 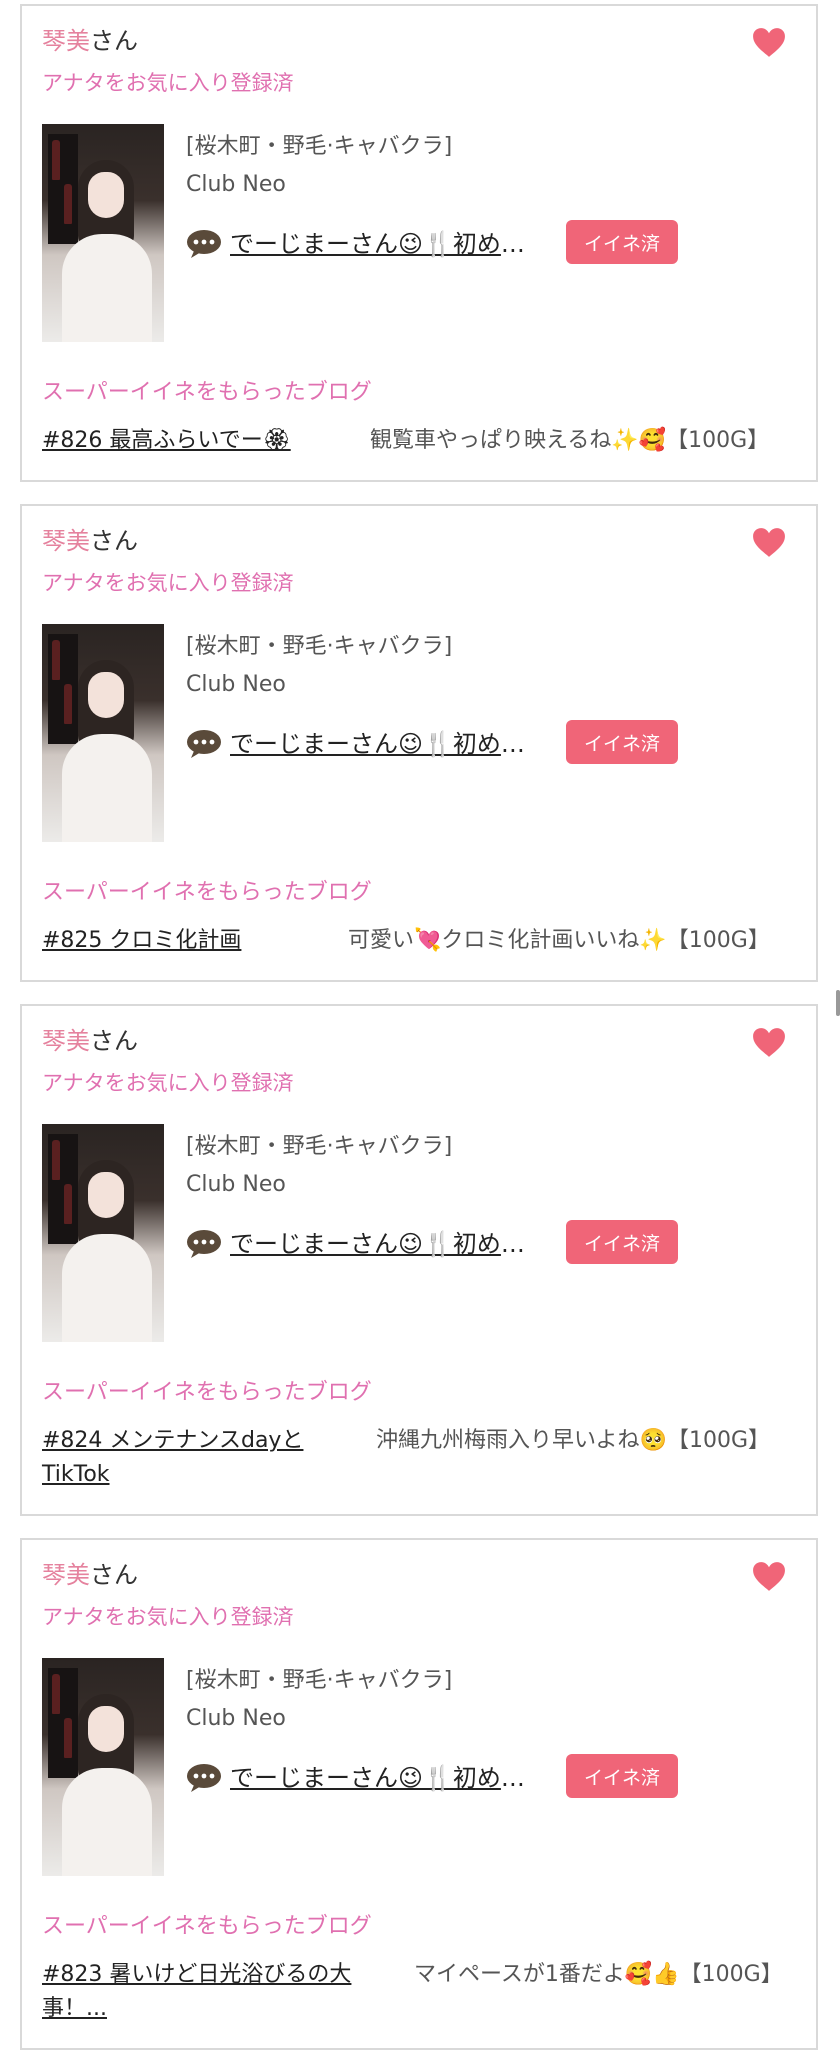 What do you see at coordinates (141, 941) in the screenshot?
I see `super-iine-post-link: #825 クロミ化計画` at bounding box center [141, 941].